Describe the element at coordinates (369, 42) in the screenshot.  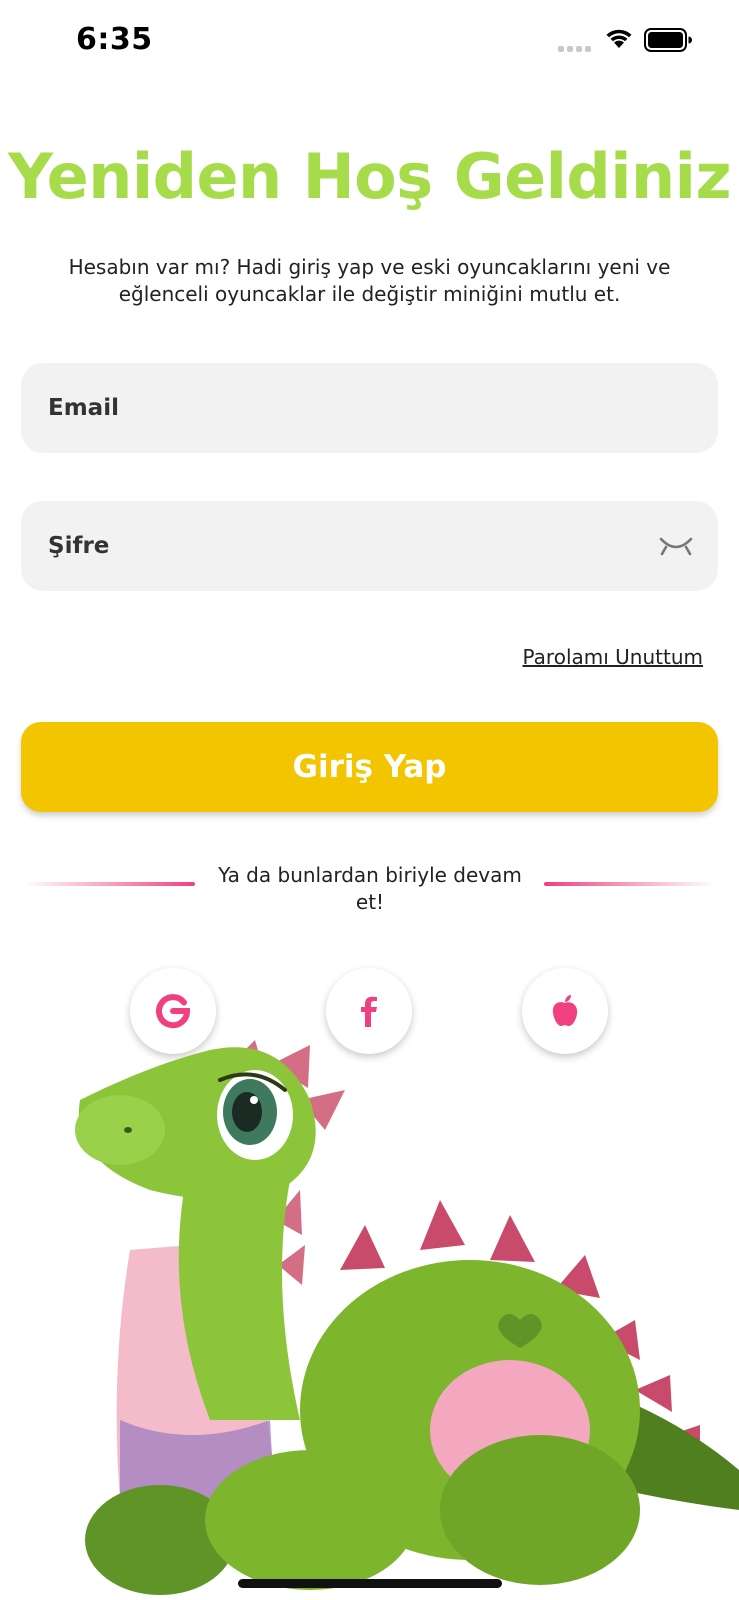
I see `status-bar: 6:35` at that location.